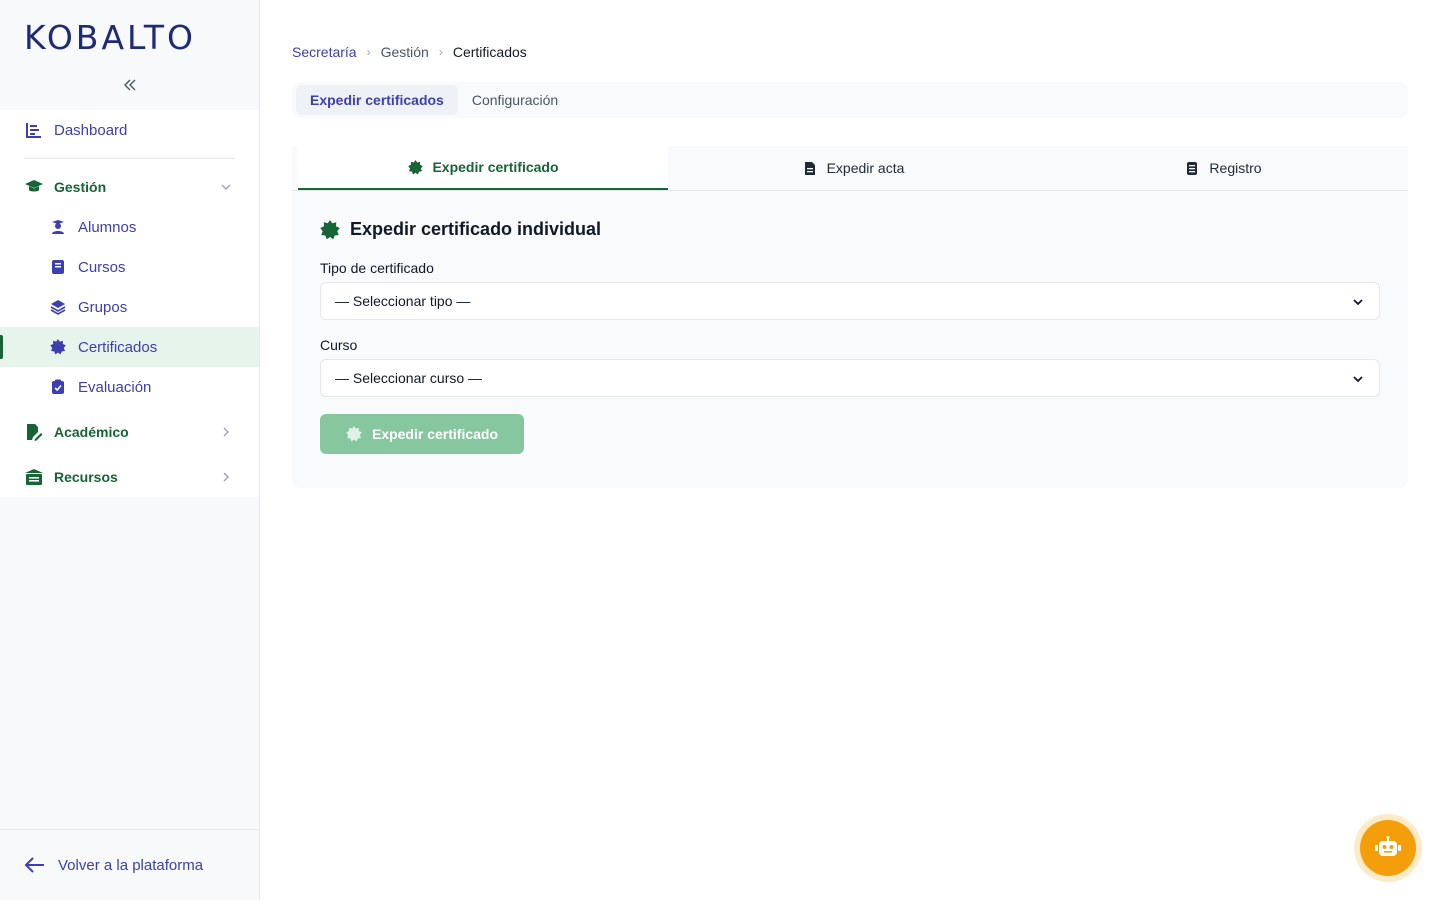 This screenshot has height=900, width=1440. I want to click on file-icon, so click(810, 168).